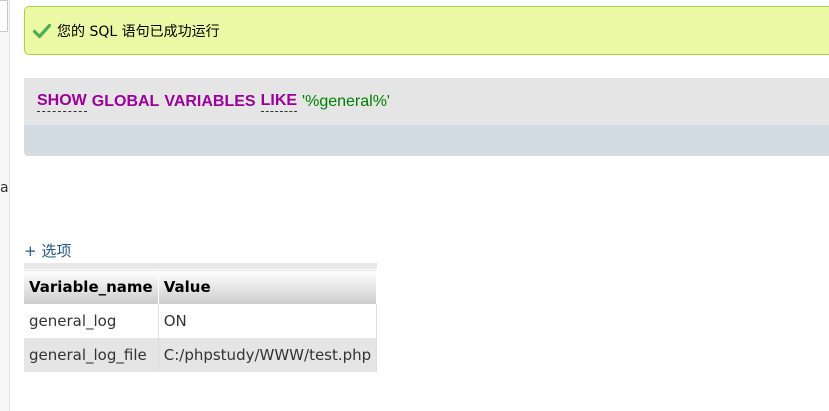 The image size is (829, 411). I want to click on left-panel-edge: a, so click(5, 205).